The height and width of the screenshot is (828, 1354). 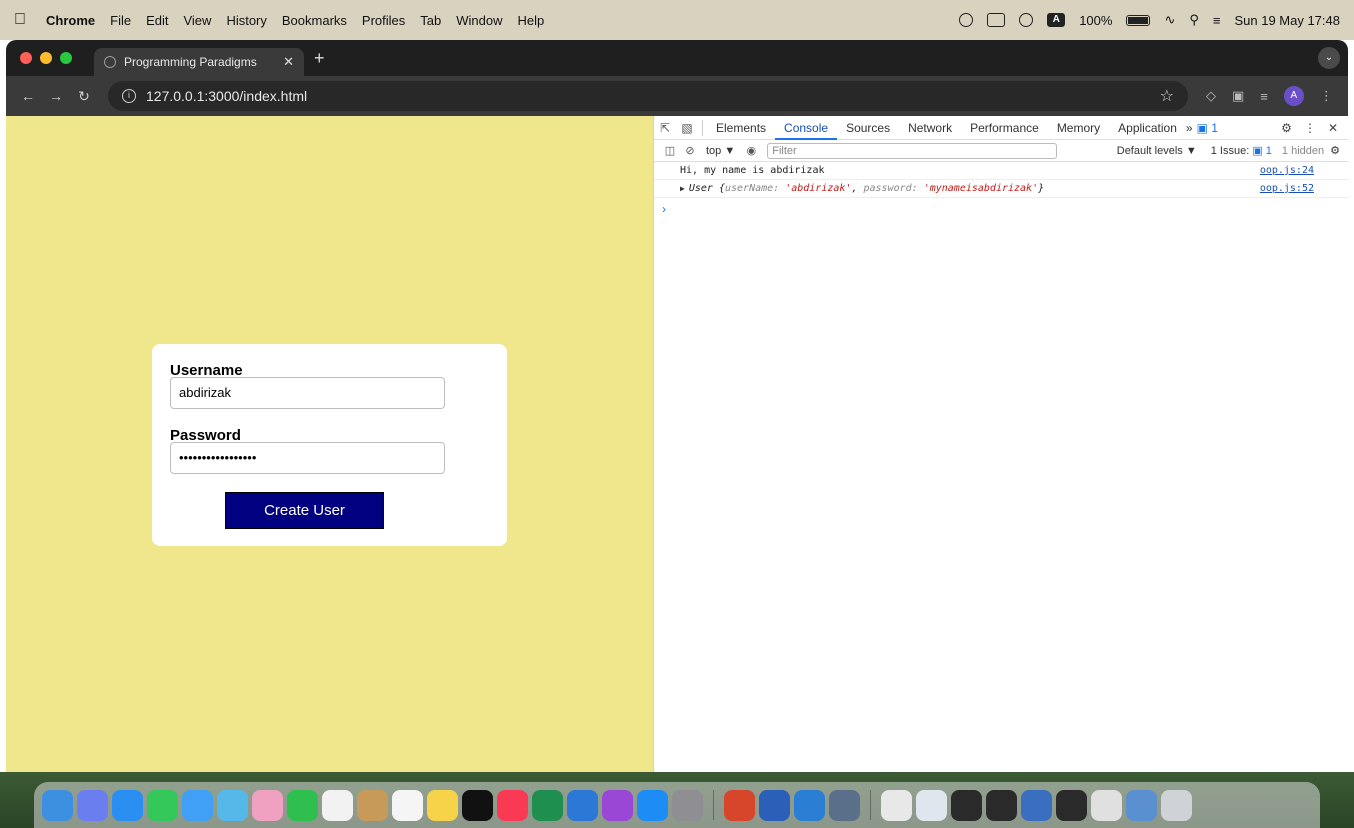 What do you see at coordinates (197, 805) in the screenshot?
I see `mail-icon` at bounding box center [197, 805].